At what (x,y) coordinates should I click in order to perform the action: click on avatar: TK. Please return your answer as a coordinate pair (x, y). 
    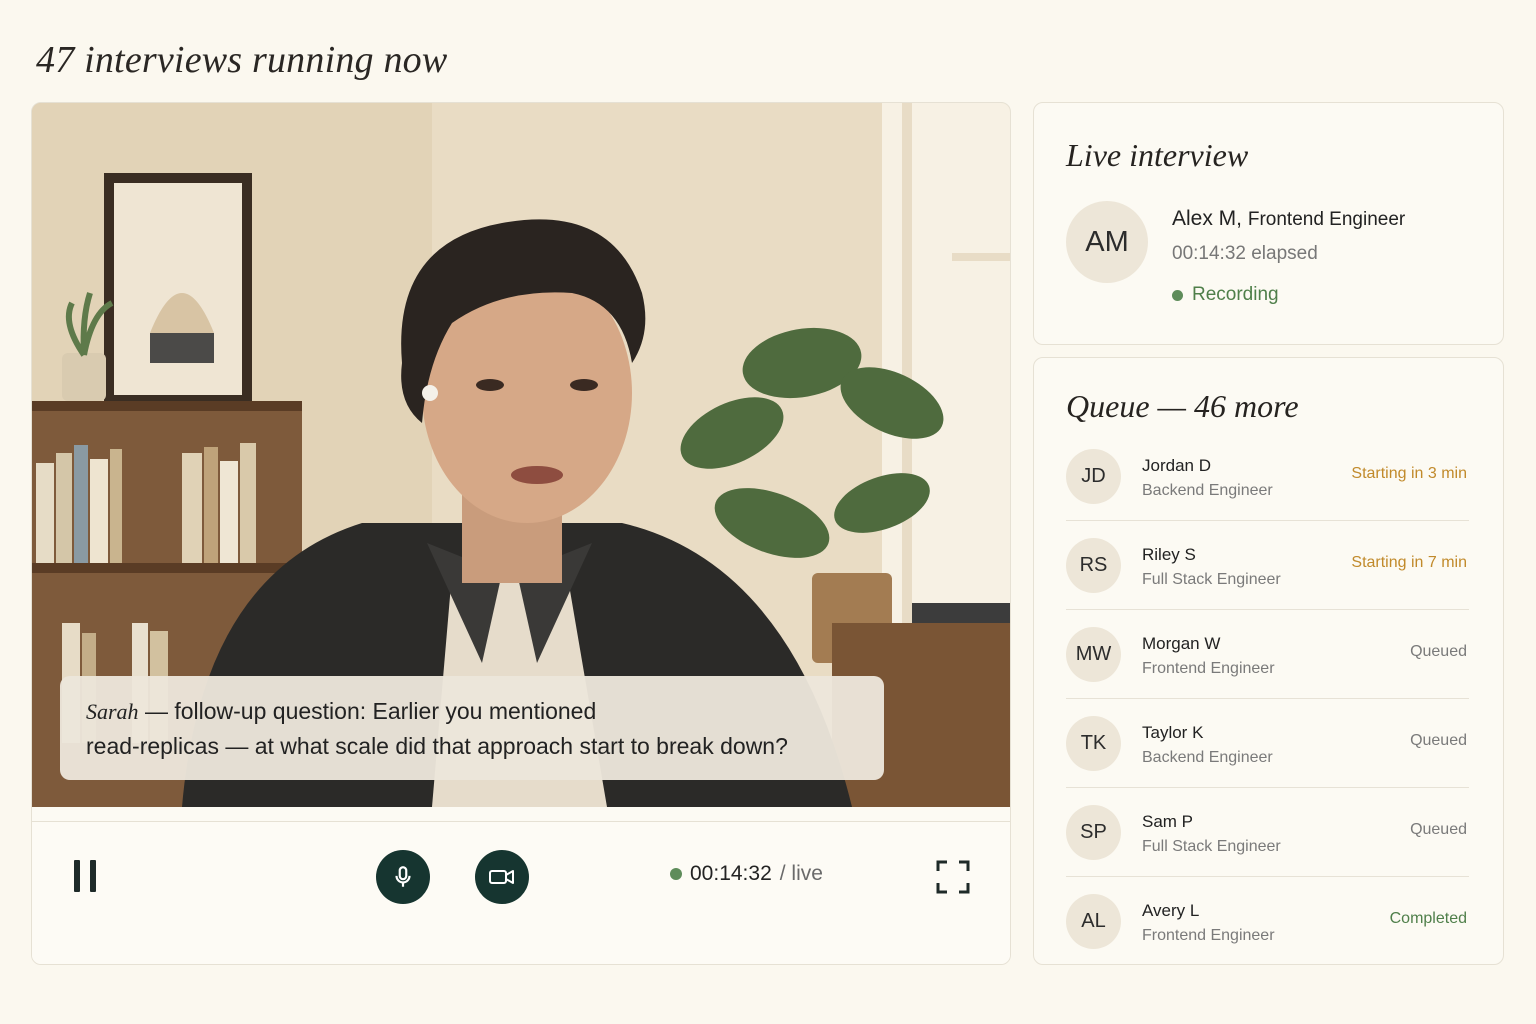
    Looking at the image, I should click on (1093, 743).